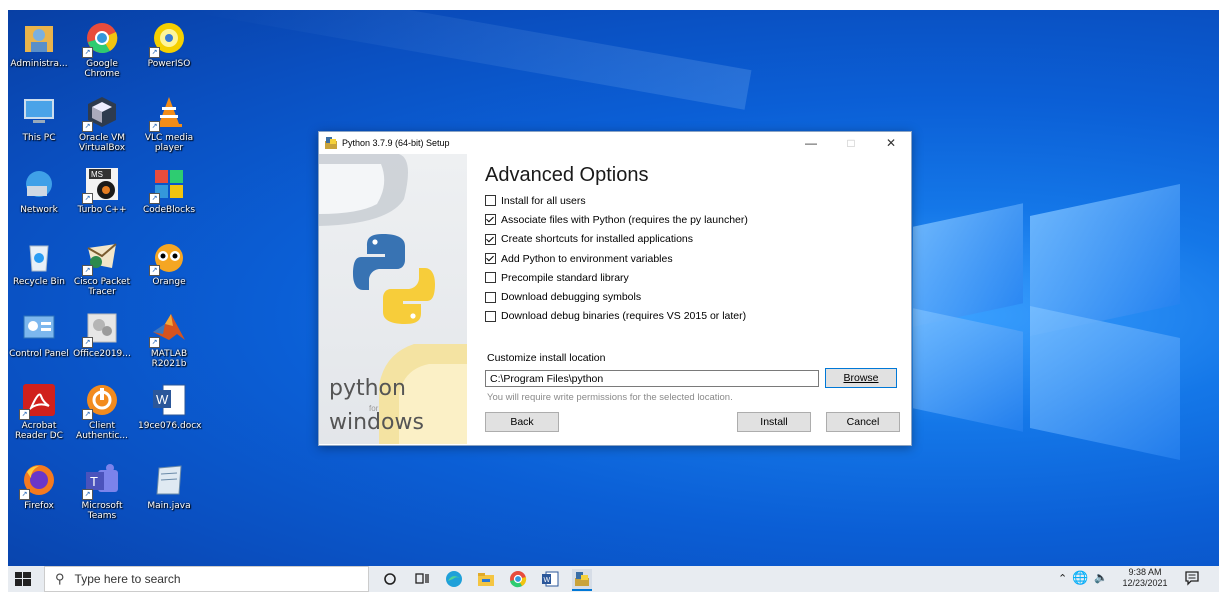 The image size is (1219, 594). I want to click on desktop-icon-firefox: ↗ Firefox, so click(39, 486).